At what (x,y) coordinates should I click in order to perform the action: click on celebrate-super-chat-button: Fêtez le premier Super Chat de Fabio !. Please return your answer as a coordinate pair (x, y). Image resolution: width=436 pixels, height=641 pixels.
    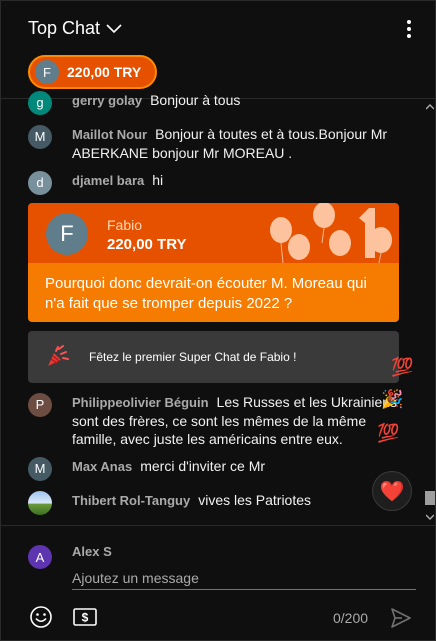
    Looking at the image, I should click on (213, 357).